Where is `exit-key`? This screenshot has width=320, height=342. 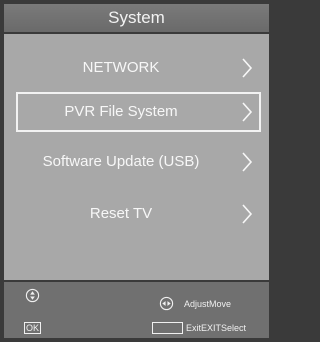
exit-key is located at coordinates (167, 328).